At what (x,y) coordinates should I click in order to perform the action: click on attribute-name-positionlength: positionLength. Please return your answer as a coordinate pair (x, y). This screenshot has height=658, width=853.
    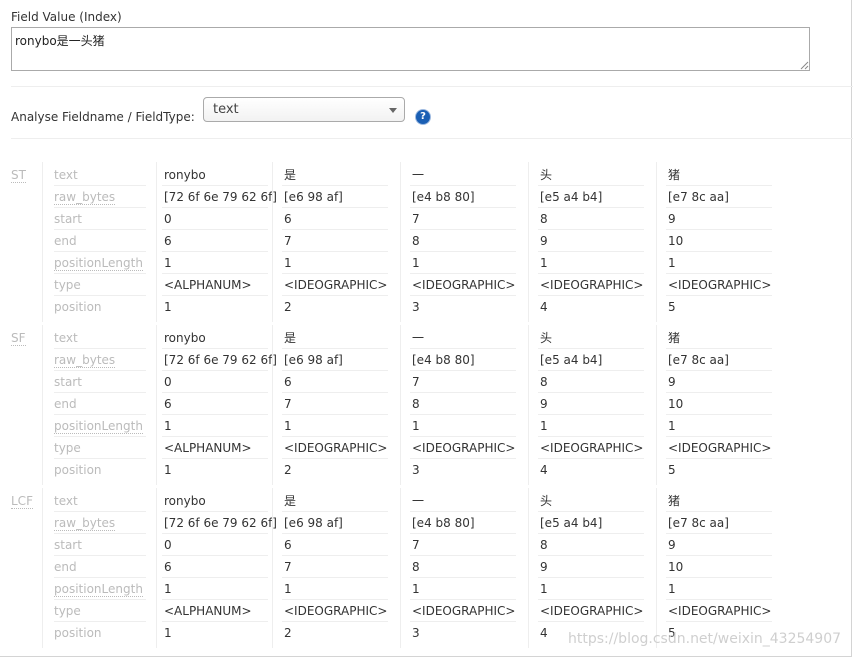
    Looking at the image, I should click on (100, 426).